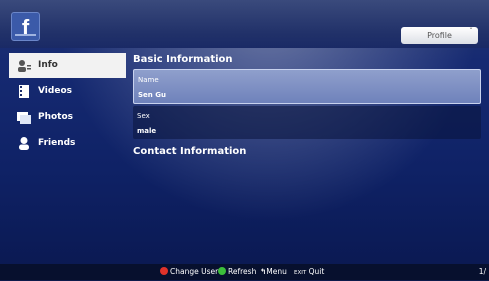  What do you see at coordinates (471, 31) in the screenshot?
I see `caret-icon: ˇ` at bounding box center [471, 31].